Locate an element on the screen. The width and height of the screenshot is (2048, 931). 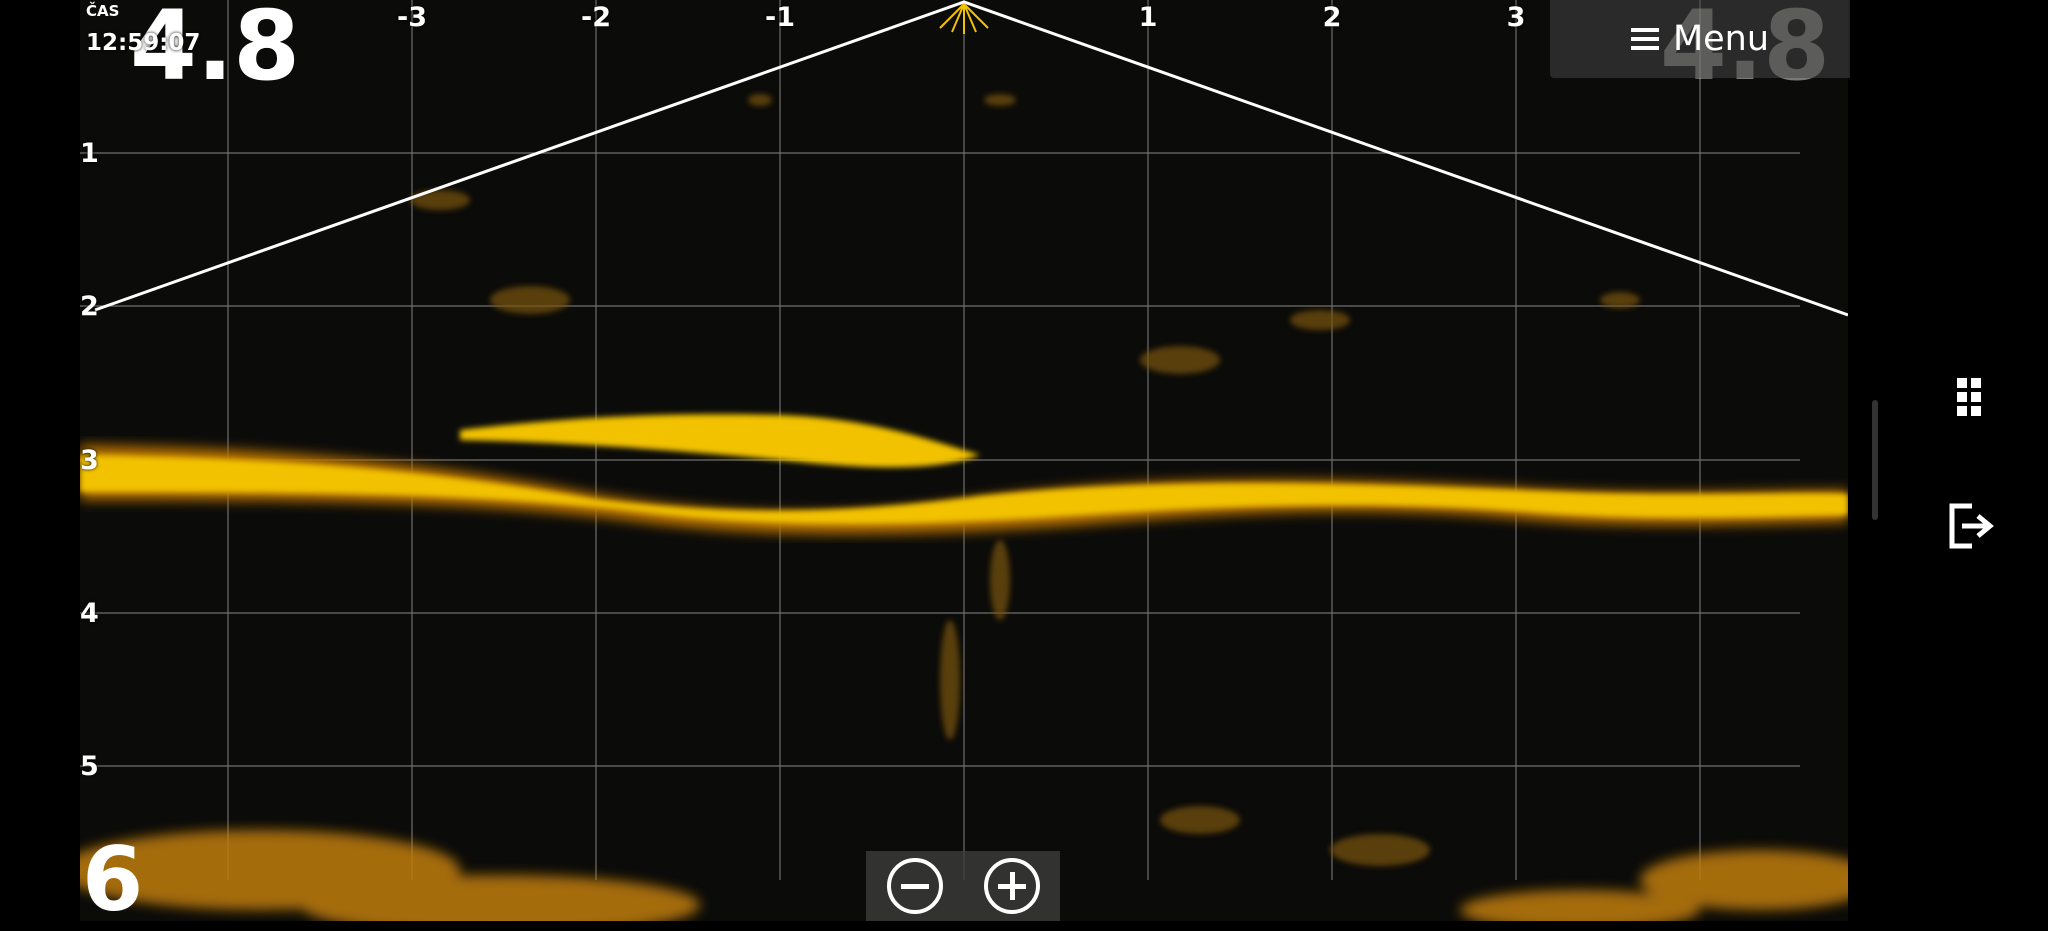
x-tick-label: 1 is located at coordinates (1148, 17).